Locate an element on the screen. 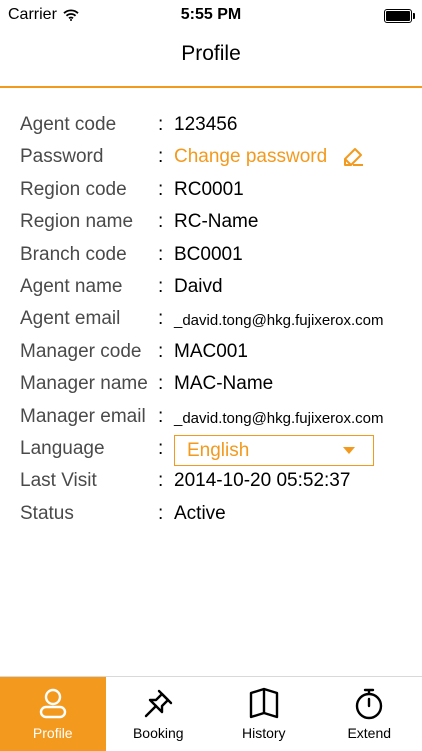  row-password: Password : Change password is located at coordinates (211, 158).